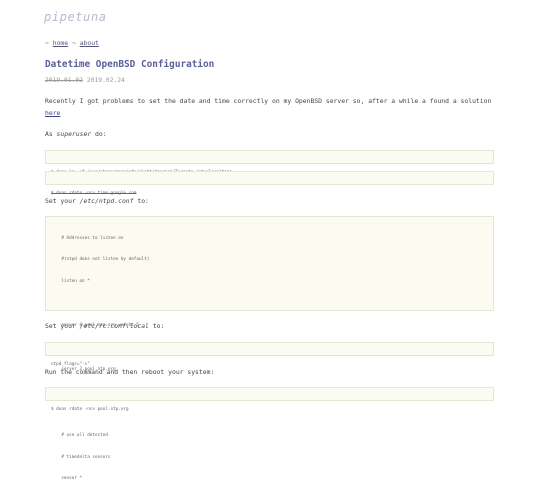  I want to click on code-line: $ doas rdate -ncv pool.ntp.org, so click(90, 409).